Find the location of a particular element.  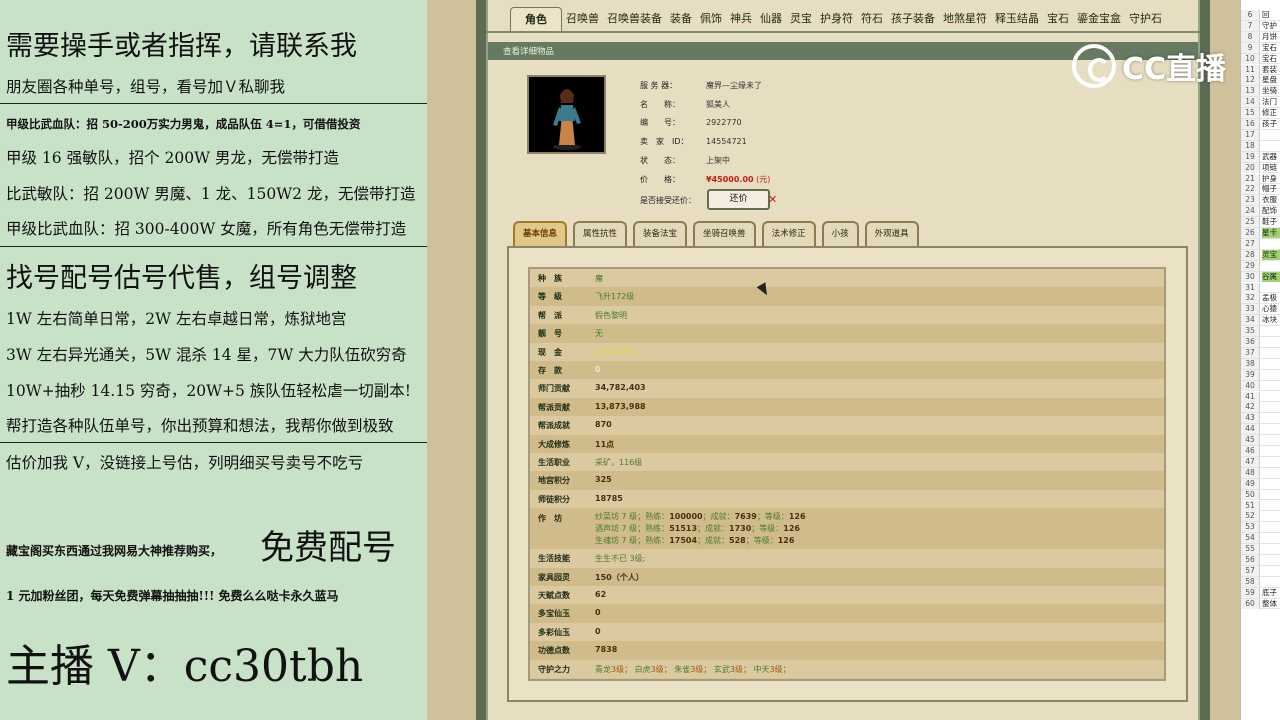

workshop-part: 126 is located at coordinates (791, 529).